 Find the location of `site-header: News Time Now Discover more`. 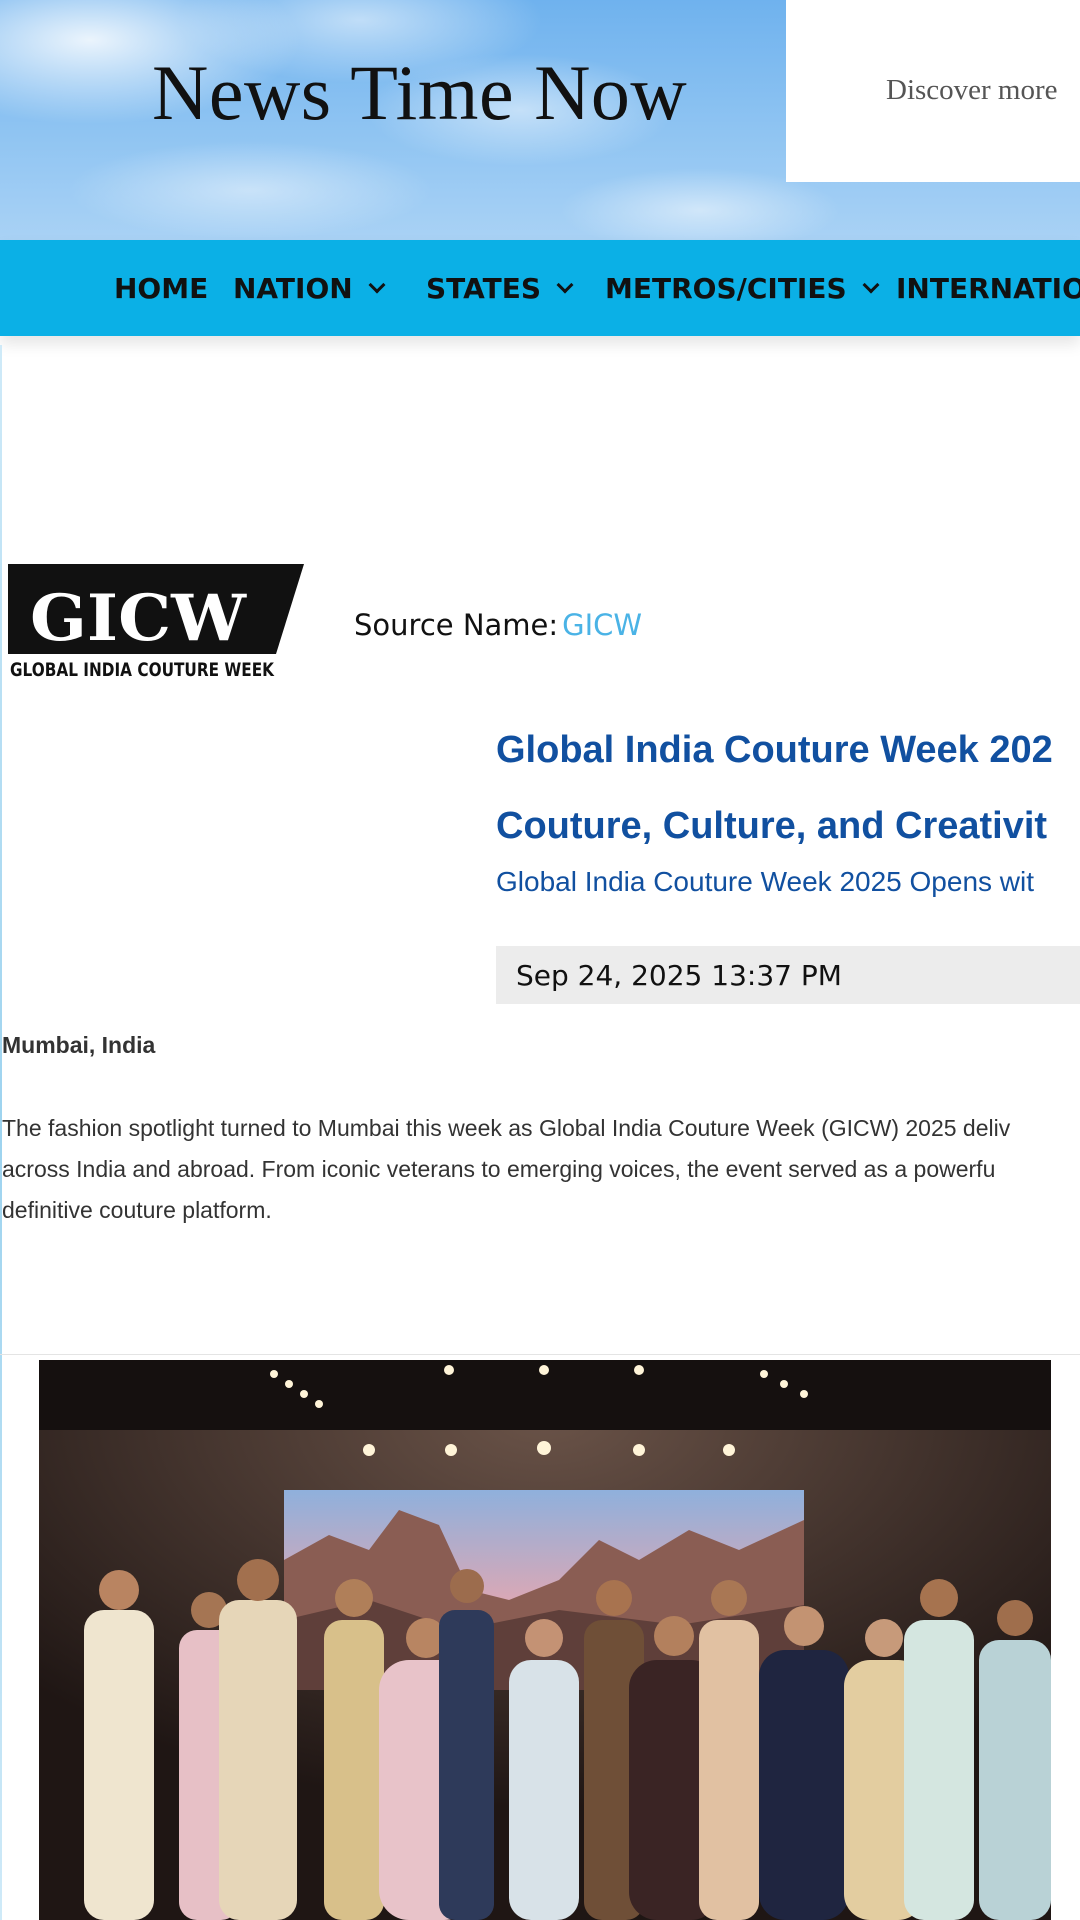

site-header: News Time Now Discover more is located at coordinates (540, 120).